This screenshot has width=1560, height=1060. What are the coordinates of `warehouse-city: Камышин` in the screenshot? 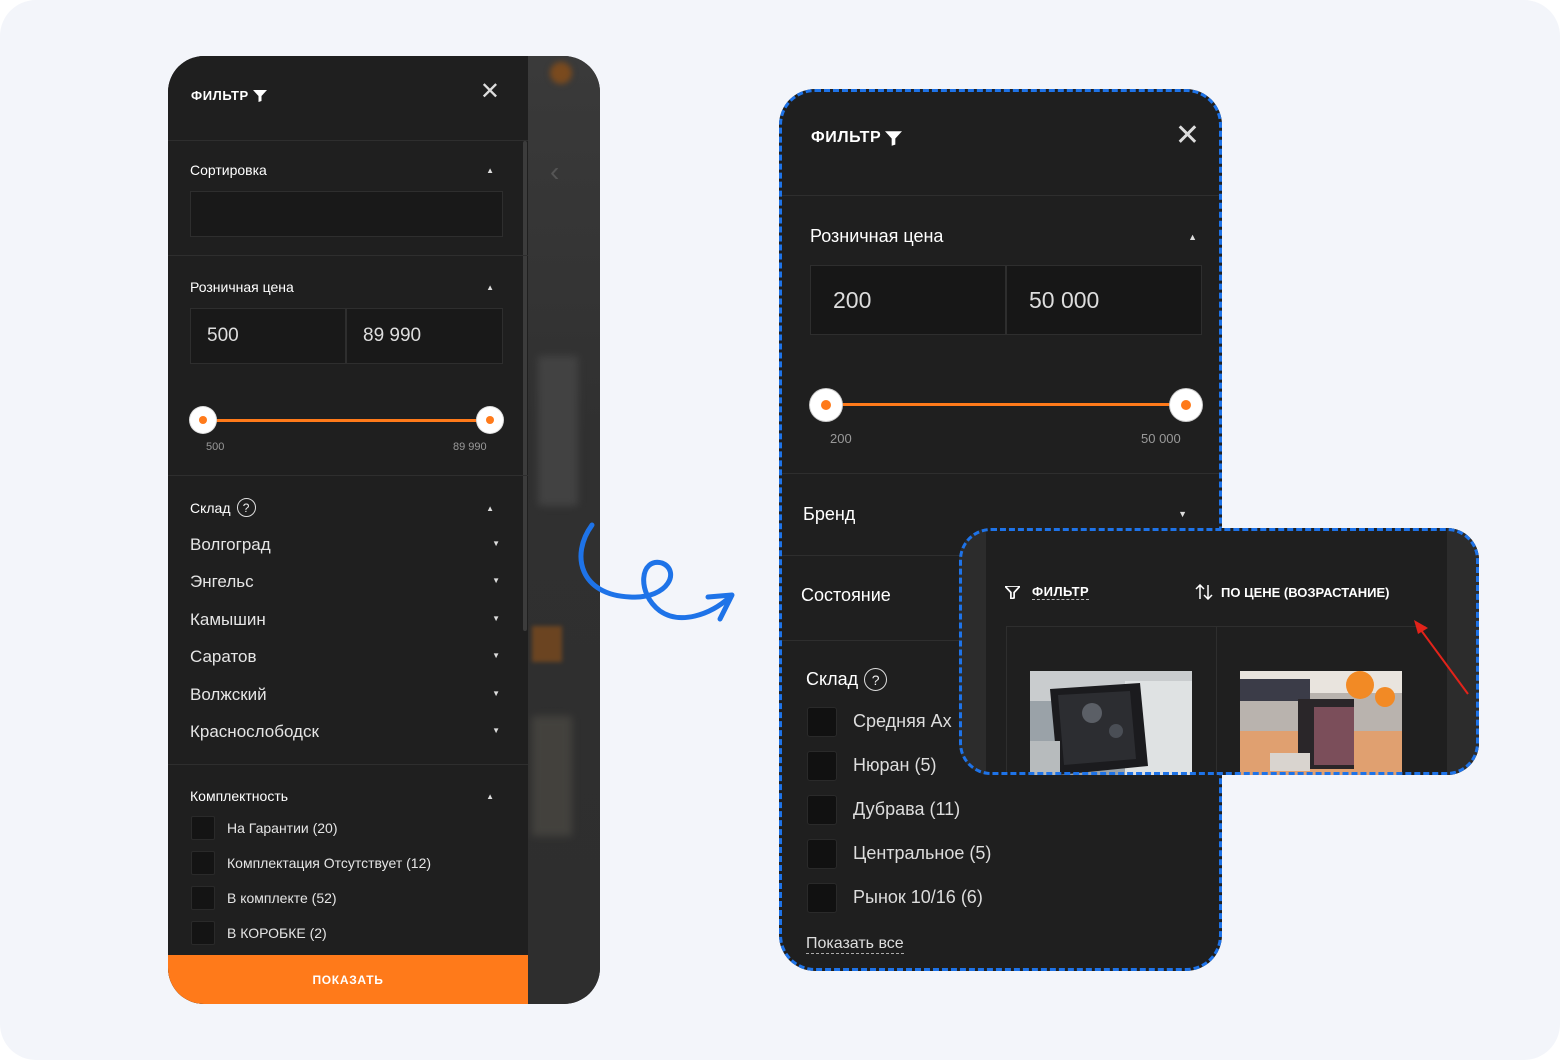 It's located at (228, 620).